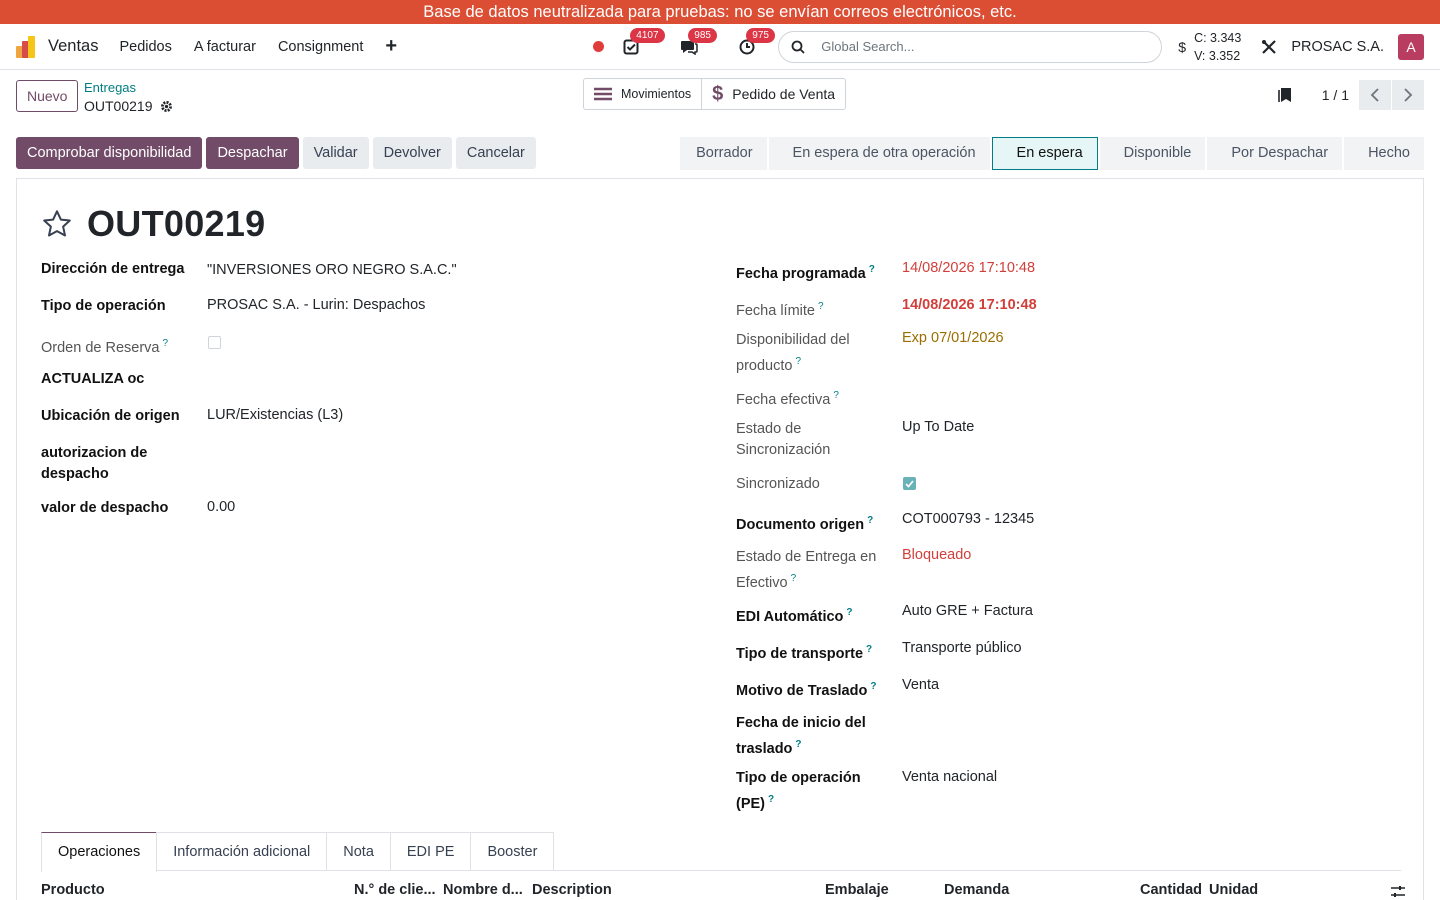 The image size is (1440, 900). Describe the element at coordinates (981, 46) in the screenshot. I see `search-input` at that location.